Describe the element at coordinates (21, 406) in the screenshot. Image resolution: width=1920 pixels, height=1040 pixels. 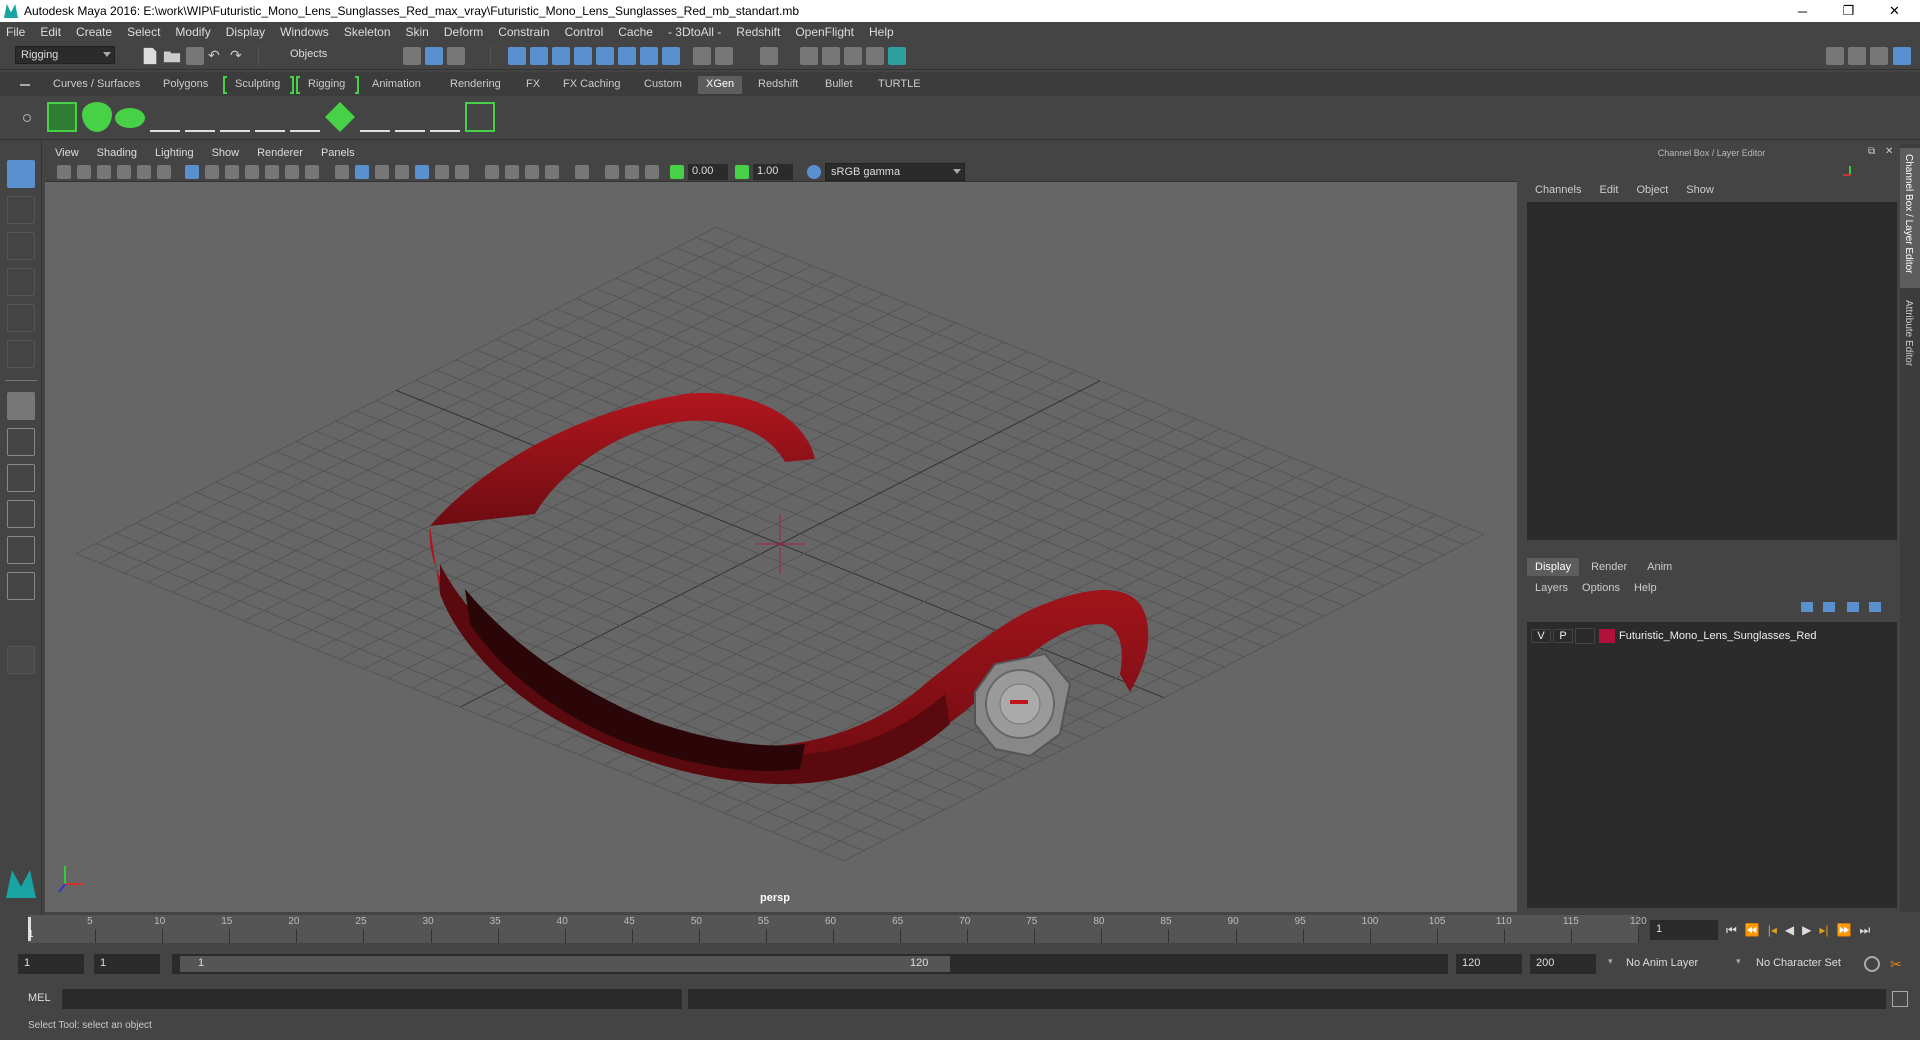
I see `single-pane-layout-icon` at that location.